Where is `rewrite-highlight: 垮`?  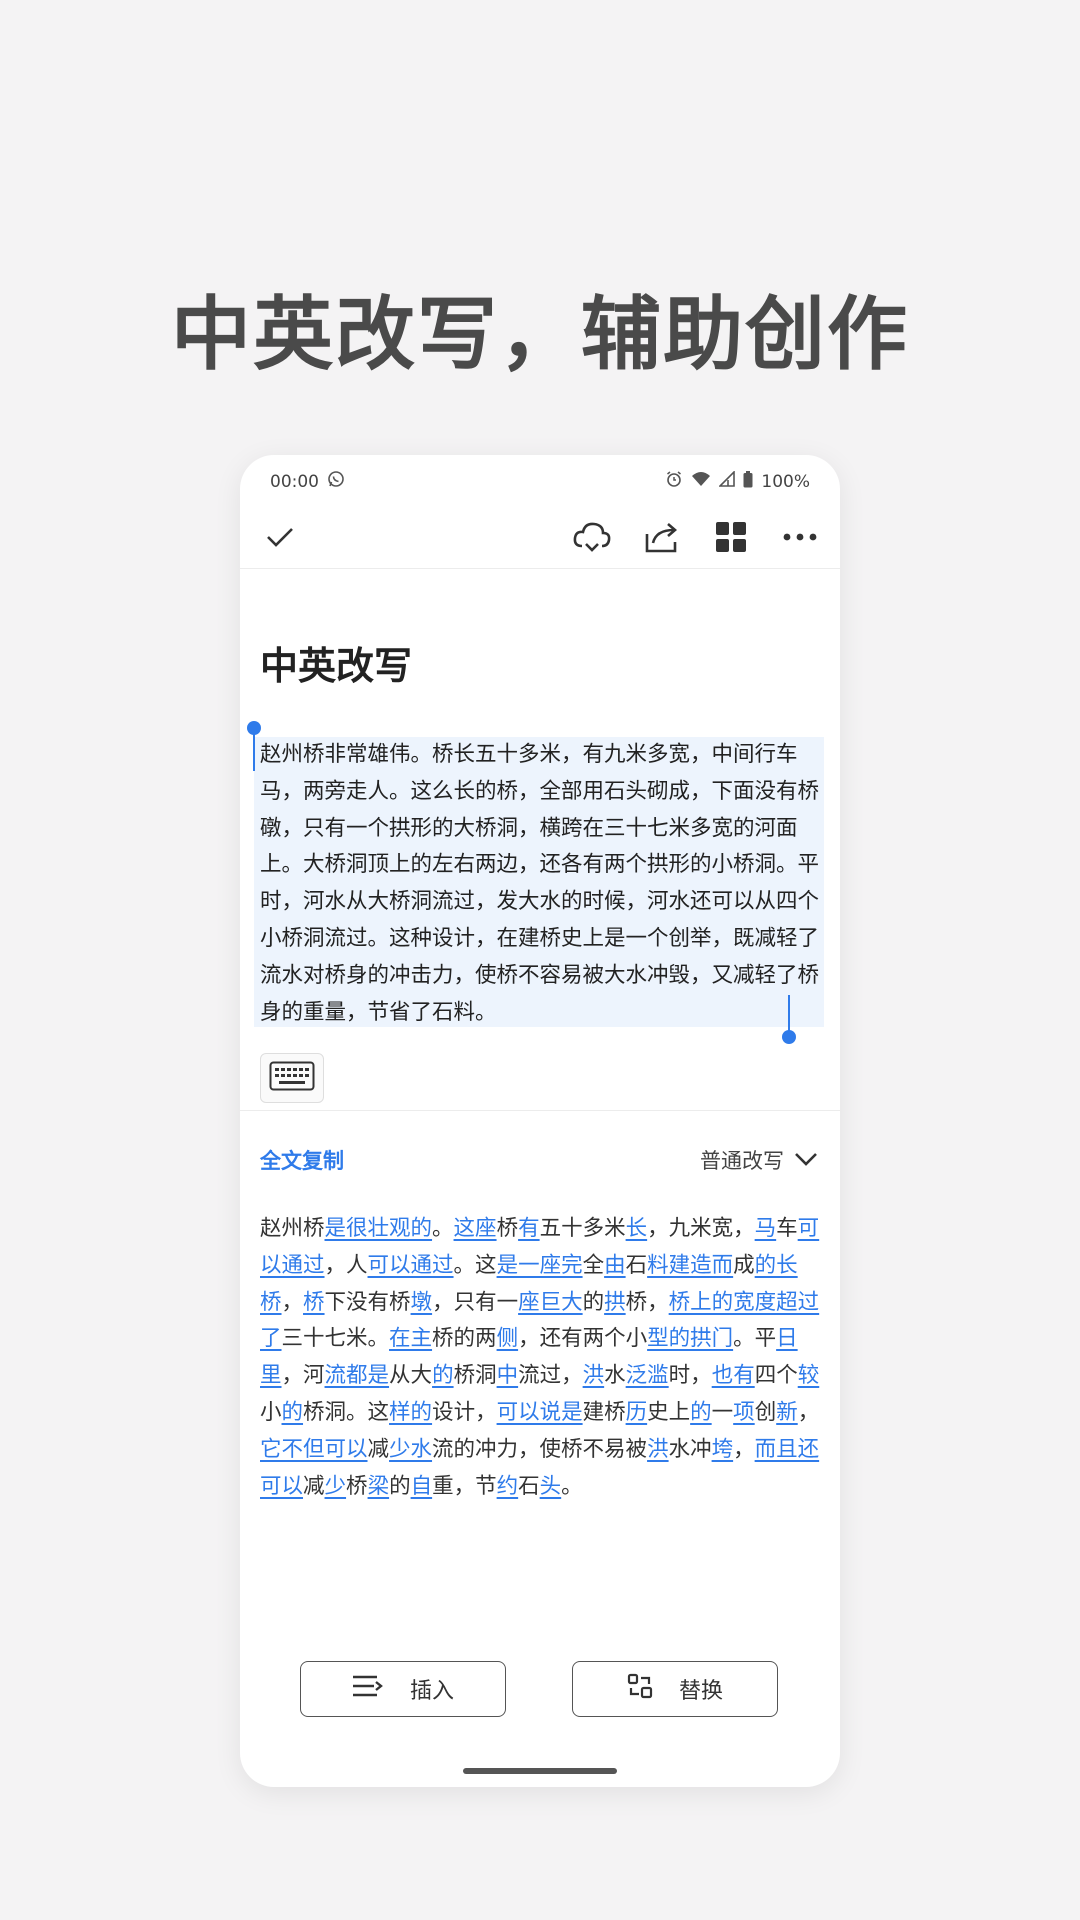
rewrite-highlight: 垮 is located at coordinates (723, 1449).